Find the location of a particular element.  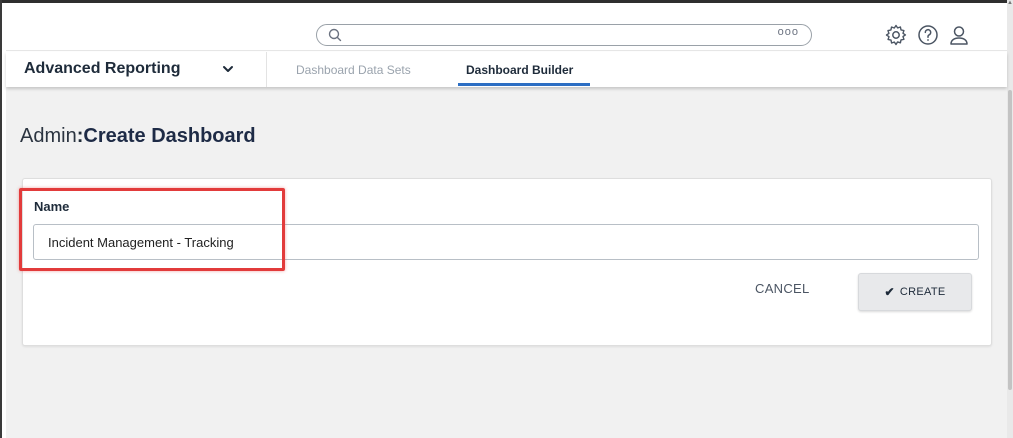

user-icon is located at coordinates (959, 35).